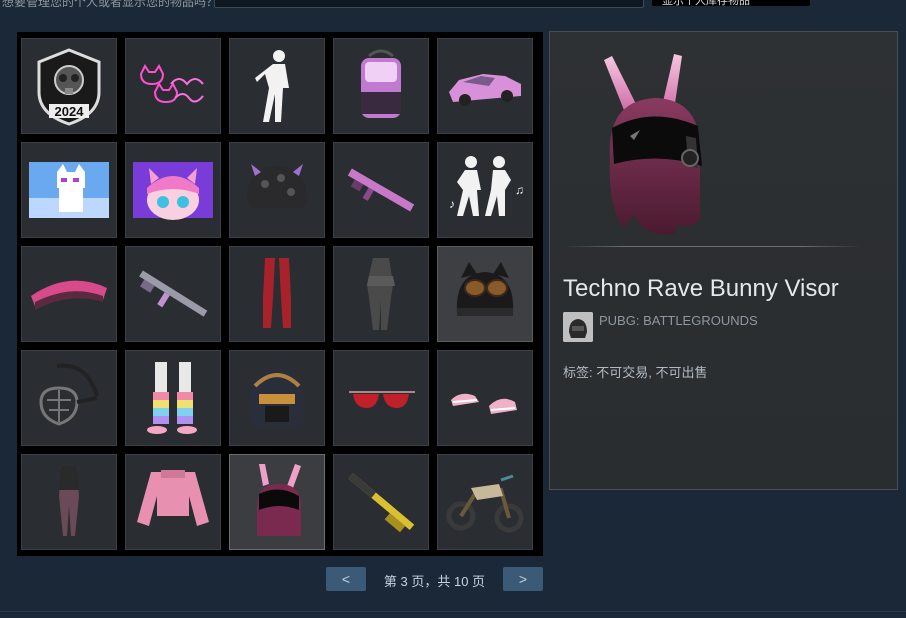  I want to click on pink-shoes-icon, so click(484, 403).